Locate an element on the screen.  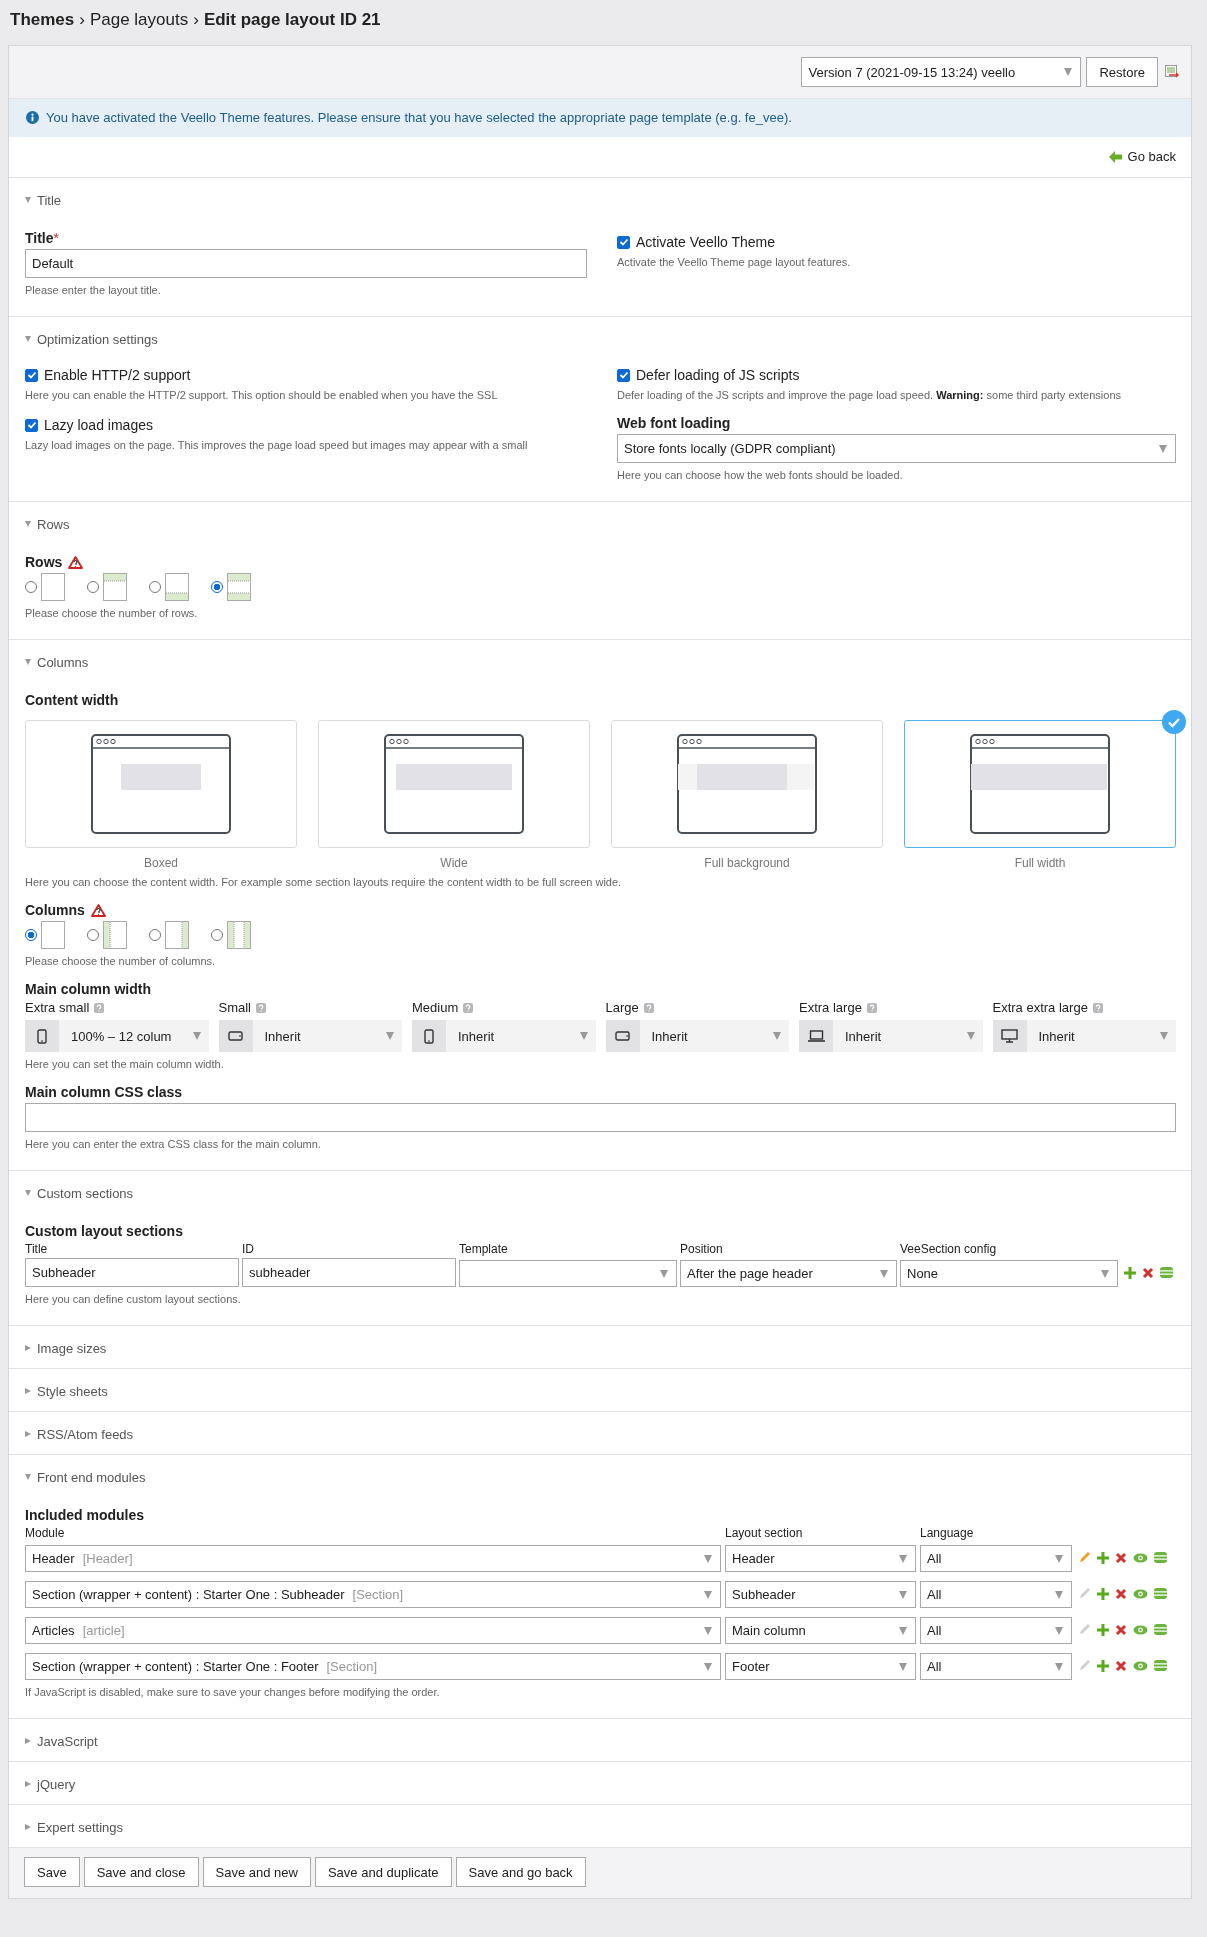
checkbox-label: Enable HTTP/2 support is located at coordinates (117, 375).